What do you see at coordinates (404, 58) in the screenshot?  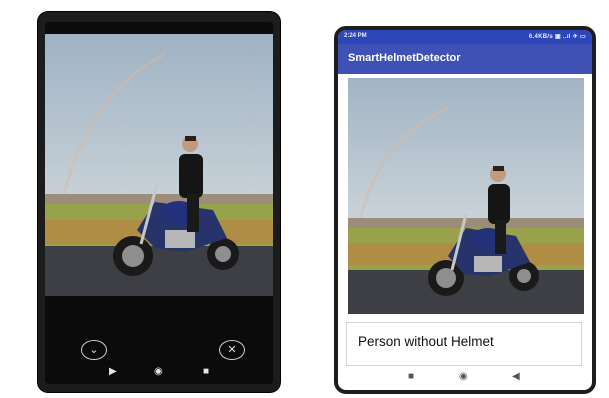 I see `app-title: SmartHelmetDetector` at bounding box center [404, 58].